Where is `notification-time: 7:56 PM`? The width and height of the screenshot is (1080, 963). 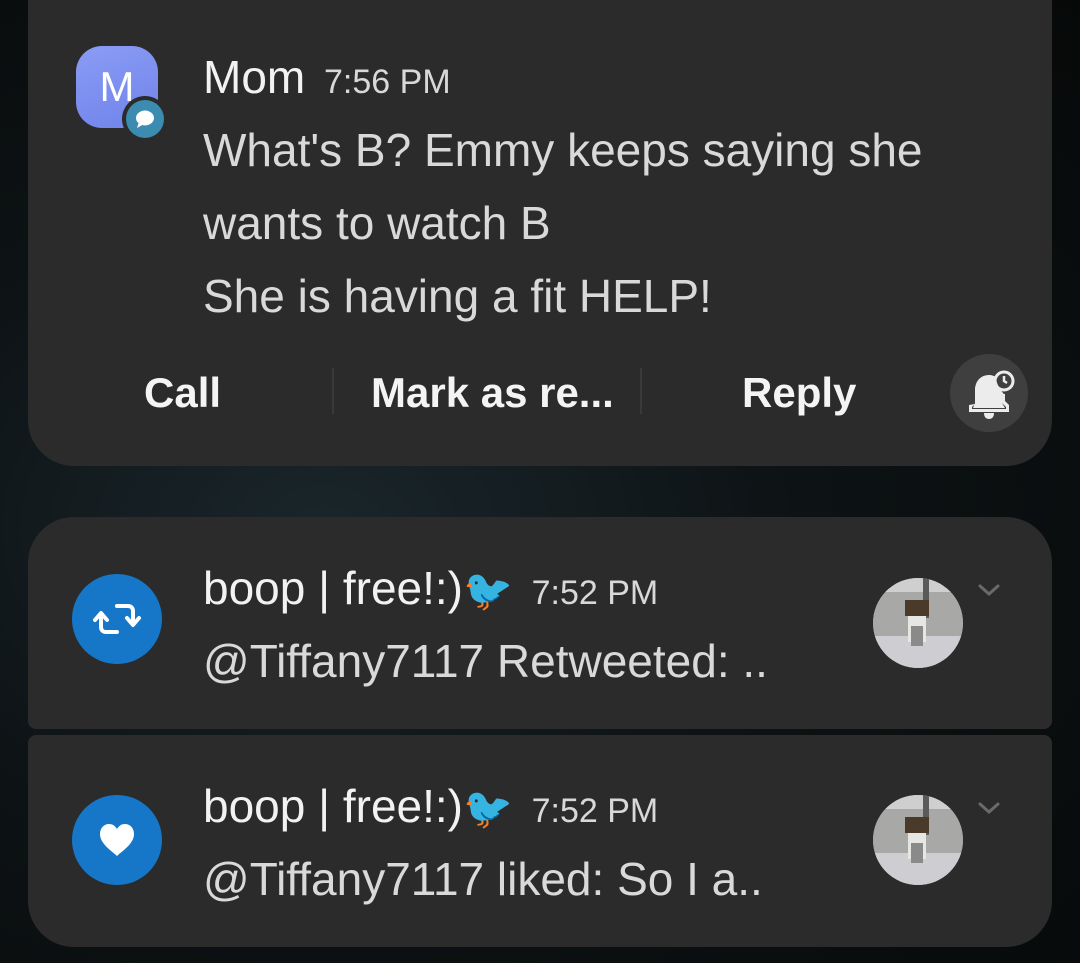 notification-time: 7:56 PM is located at coordinates (387, 82).